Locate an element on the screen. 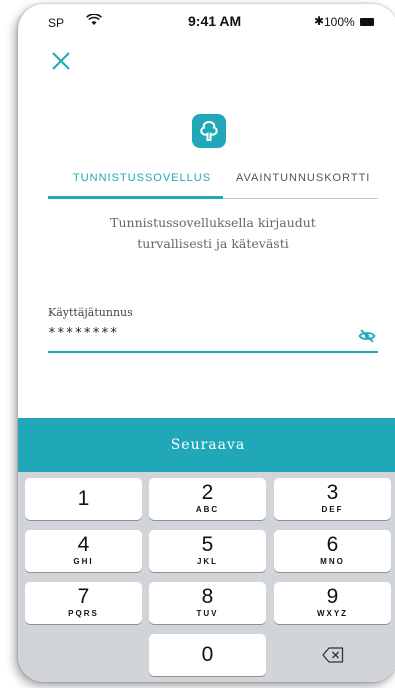 This screenshot has width=395, height=688. key-2: 2 ABC is located at coordinates (207, 499).